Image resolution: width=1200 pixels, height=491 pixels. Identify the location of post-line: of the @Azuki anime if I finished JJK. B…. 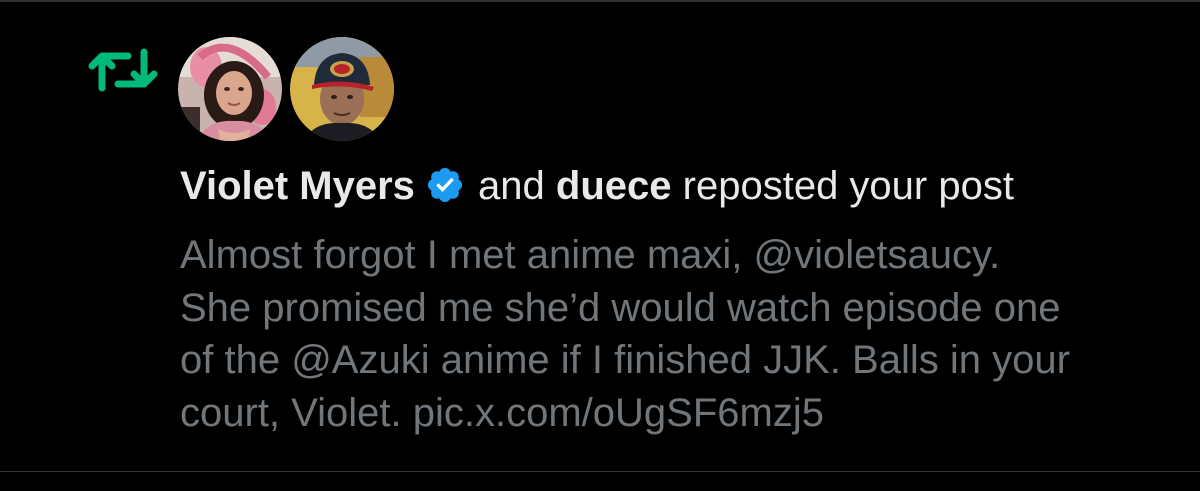
(625, 360).